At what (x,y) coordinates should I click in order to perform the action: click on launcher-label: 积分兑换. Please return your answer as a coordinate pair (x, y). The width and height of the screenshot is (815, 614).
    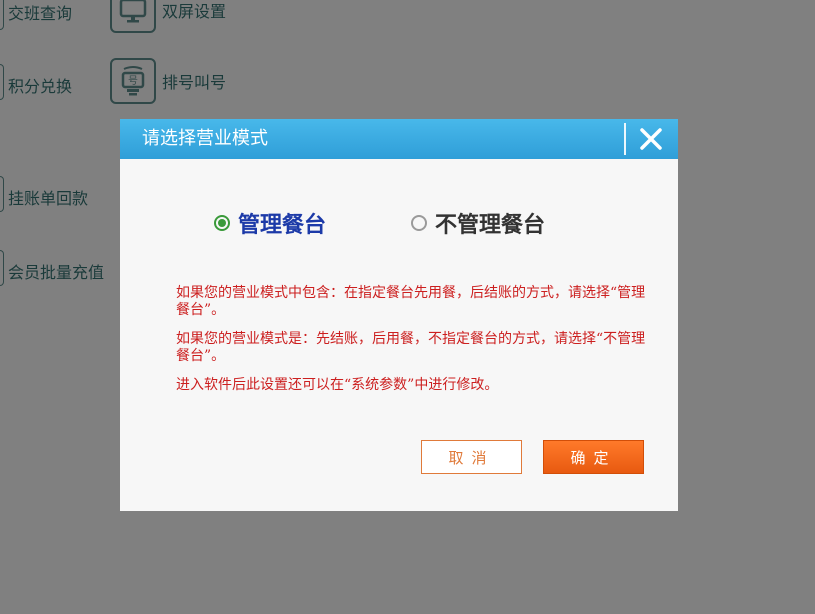
    Looking at the image, I should click on (40, 86).